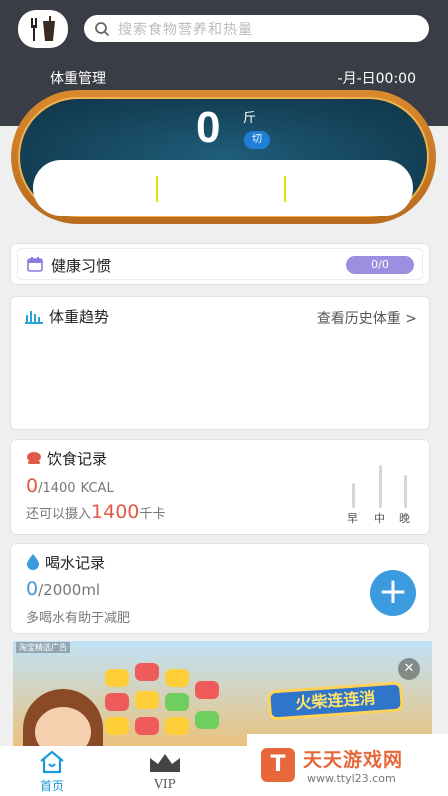 This screenshot has height=796, width=448. I want to click on page-title: 体重管理, so click(78, 79).